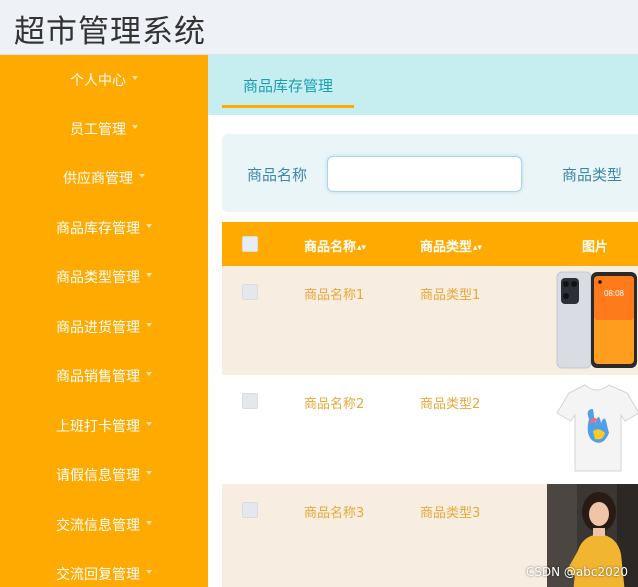  What do you see at coordinates (319, 27) in the screenshot?
I see `app-header: 超市管理系统` at bounding box center [319, 27].